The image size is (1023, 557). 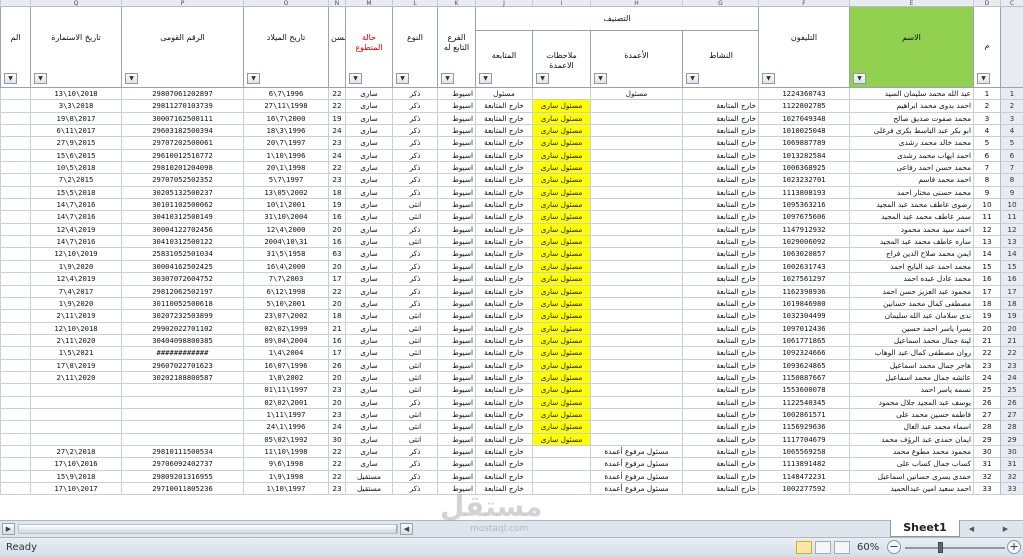 What do you see at coordinates (336, 452) in the screenshot?
I see `table-cell: 22` at bounding box center [336, 452].